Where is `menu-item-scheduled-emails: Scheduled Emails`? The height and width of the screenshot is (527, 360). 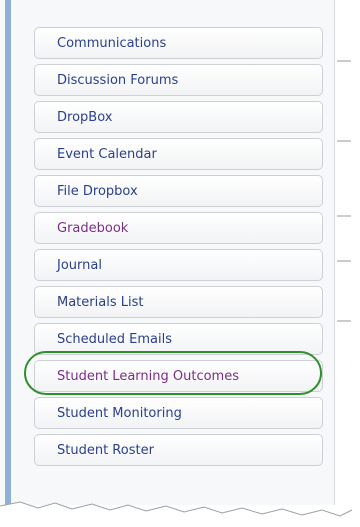 menu-item-scheduled-emails: Scheduled Emails is located at coordinates (178, 339).